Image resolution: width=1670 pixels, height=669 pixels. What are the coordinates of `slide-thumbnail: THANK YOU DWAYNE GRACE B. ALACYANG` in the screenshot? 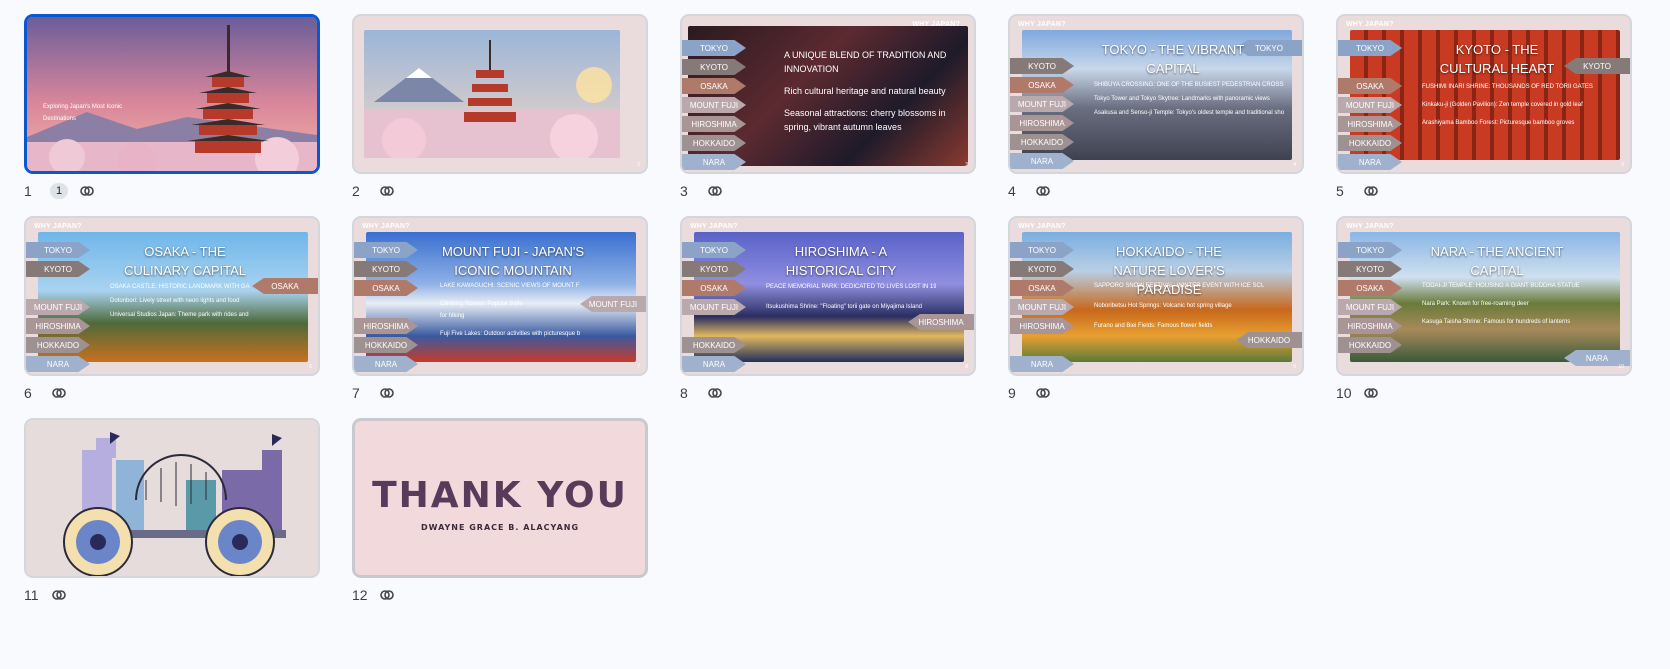 It's located at (500, 498).